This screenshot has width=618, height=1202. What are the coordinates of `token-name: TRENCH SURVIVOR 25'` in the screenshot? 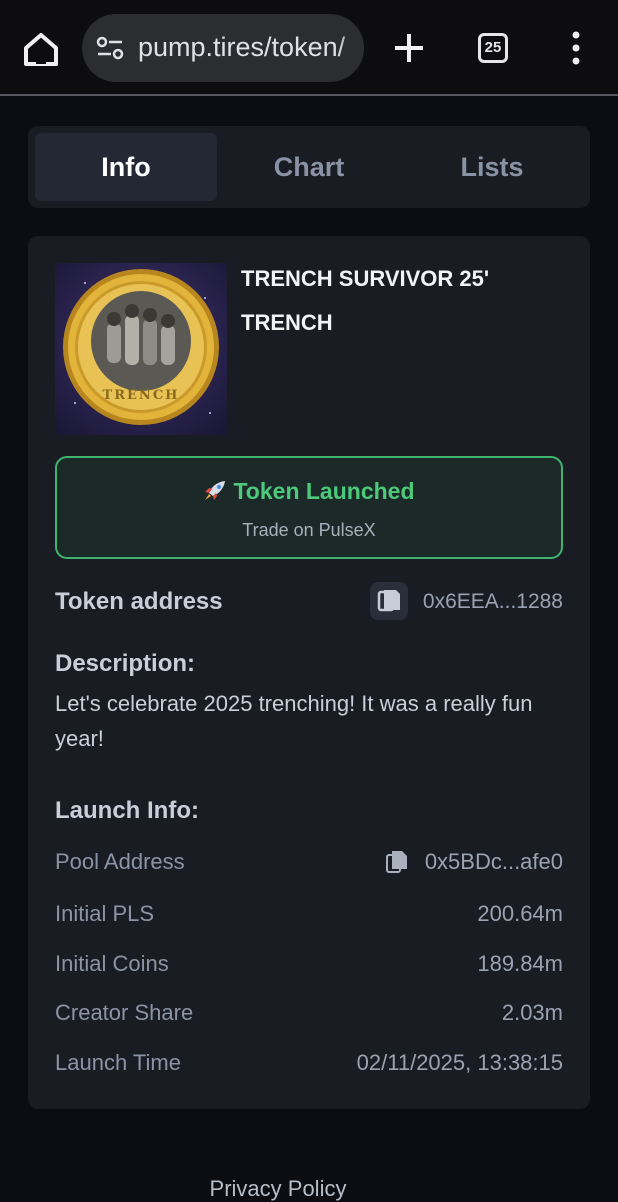 It's located at (365, 278).